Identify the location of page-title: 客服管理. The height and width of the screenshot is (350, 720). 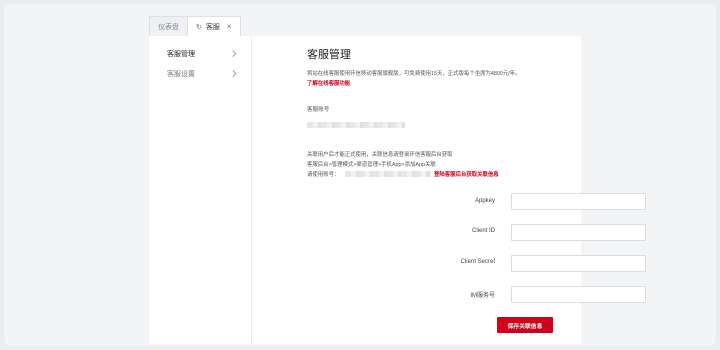
(329, 55).